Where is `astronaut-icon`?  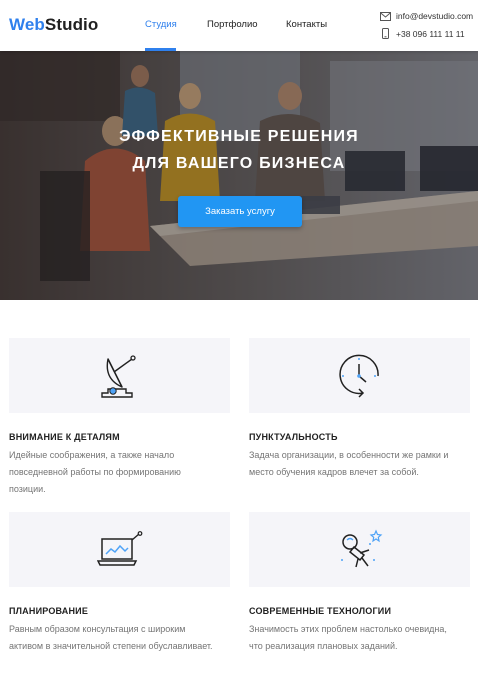 astronaut-icon is located at coordinates (361, 547).